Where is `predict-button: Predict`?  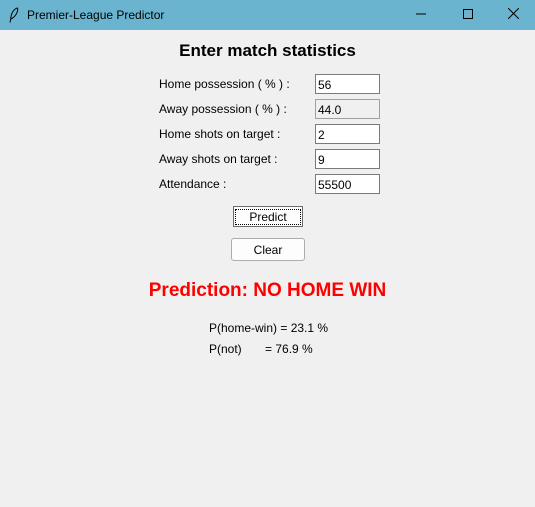
predict-button: Predict is located at coordinates (268, 216).